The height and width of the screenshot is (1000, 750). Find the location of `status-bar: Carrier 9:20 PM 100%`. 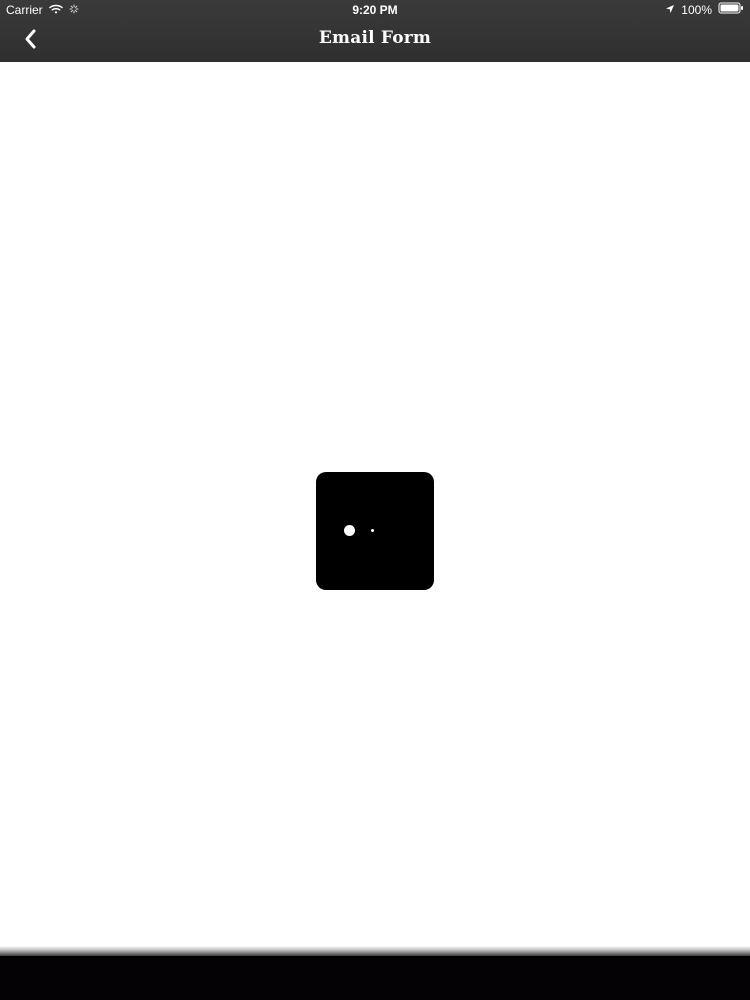

status-bar: Carrier 9:20 PM 100% is located at coordinates (375, 10).